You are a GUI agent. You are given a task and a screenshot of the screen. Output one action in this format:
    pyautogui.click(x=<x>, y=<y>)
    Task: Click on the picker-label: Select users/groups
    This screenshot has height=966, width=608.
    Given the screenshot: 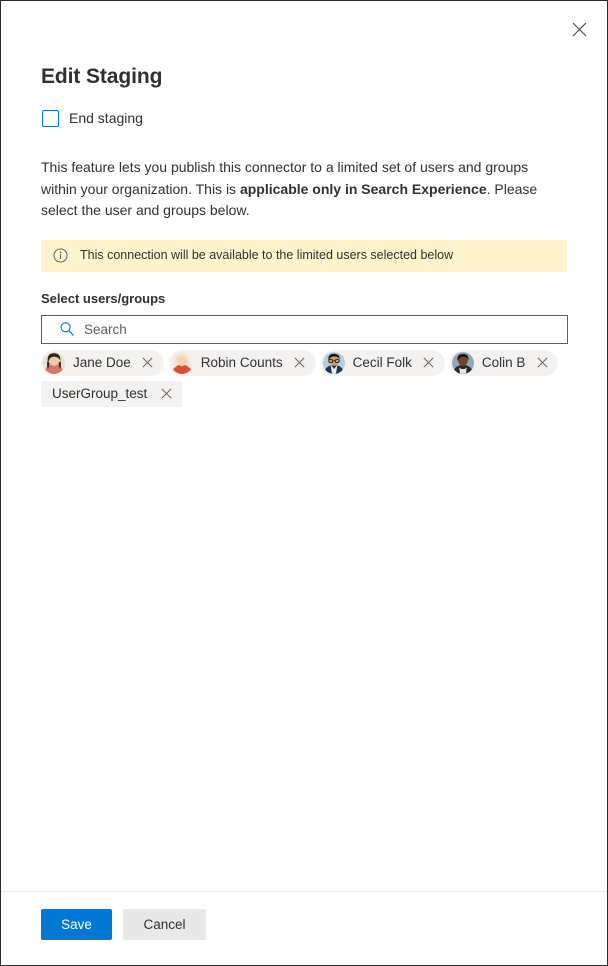 What is the action you would take?
    pyautogui.click(x=103, y=298)
    